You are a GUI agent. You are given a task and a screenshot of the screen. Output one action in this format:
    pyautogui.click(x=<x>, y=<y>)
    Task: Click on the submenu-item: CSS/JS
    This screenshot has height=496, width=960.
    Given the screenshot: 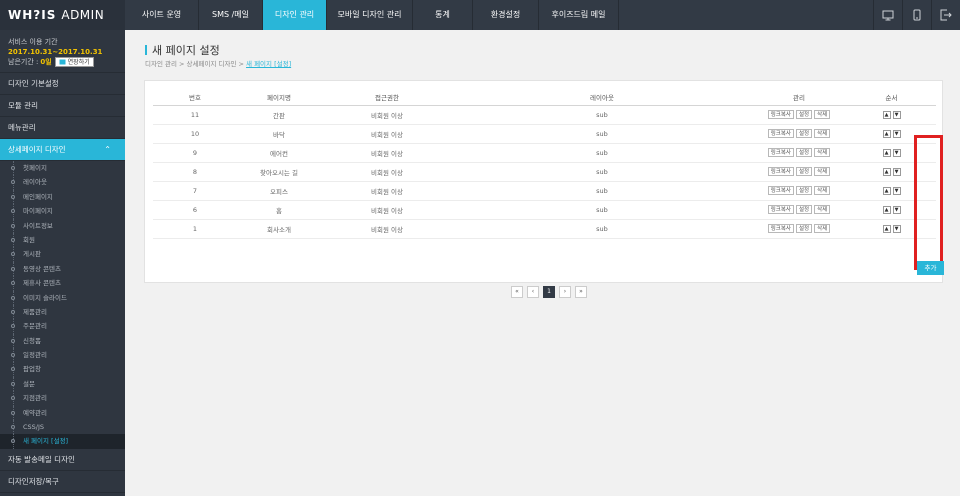 What is the action you would take?
    pyautogui.click(x=62, y=427)
    